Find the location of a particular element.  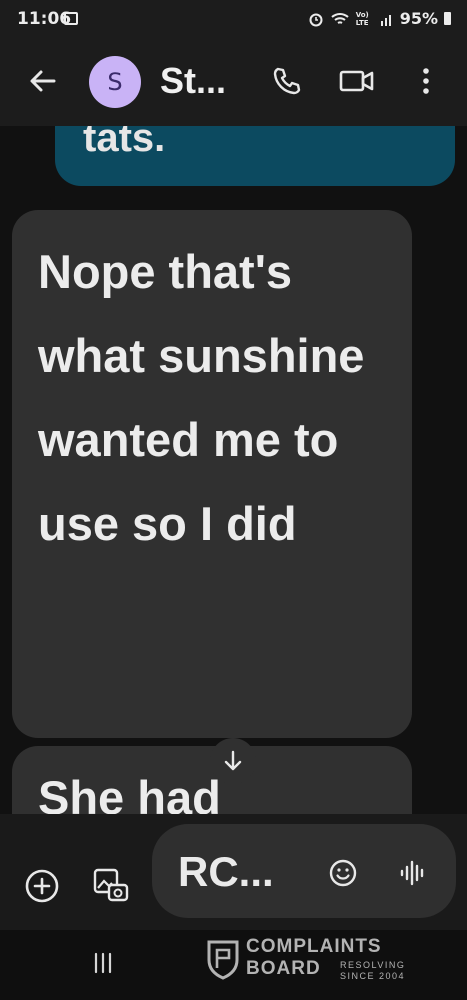

gallery-camera-icon is located at coordinates (111, 885).